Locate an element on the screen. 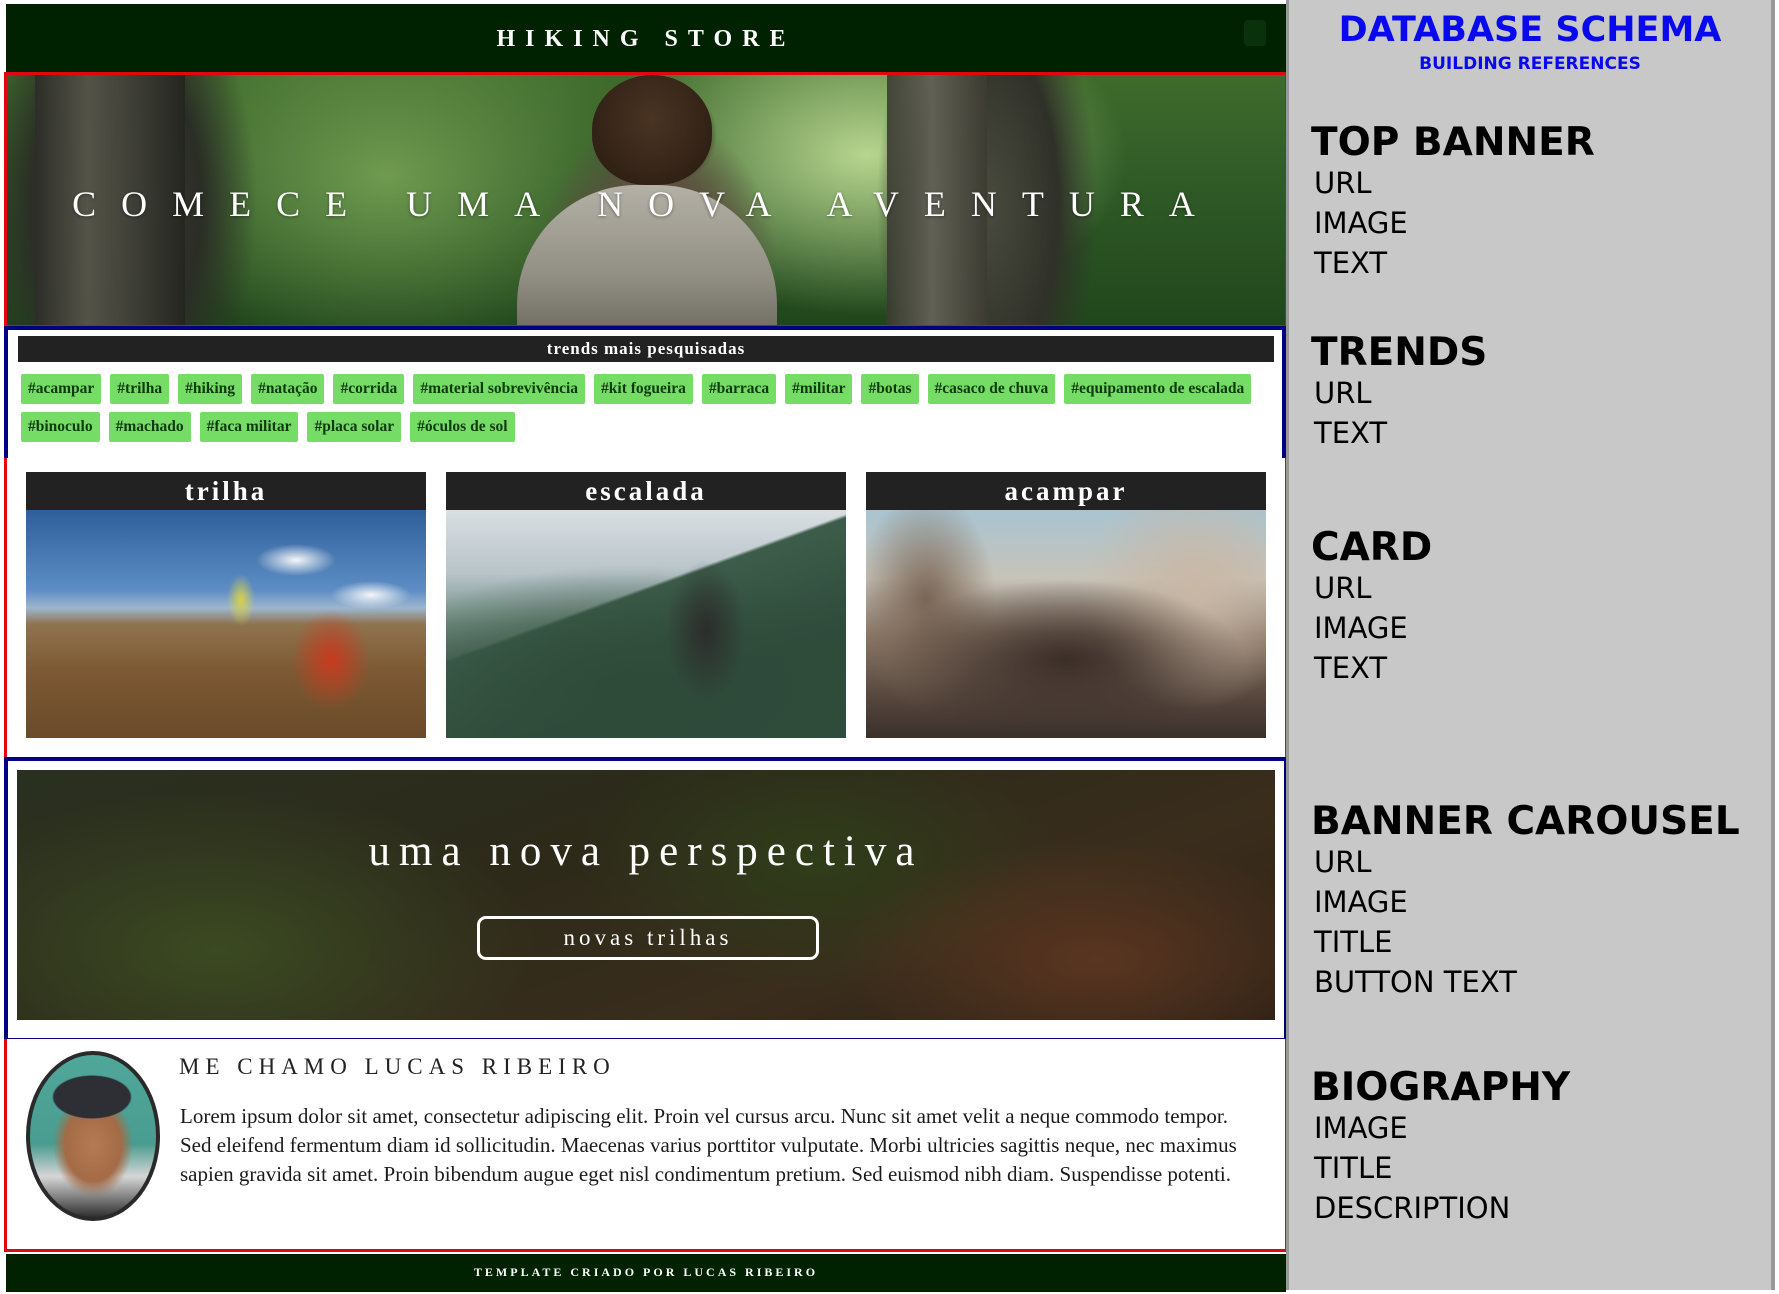 The height and width of the screenshot is (1294, 1779). trend-tag: #botas is located at coordinates (890, 389).